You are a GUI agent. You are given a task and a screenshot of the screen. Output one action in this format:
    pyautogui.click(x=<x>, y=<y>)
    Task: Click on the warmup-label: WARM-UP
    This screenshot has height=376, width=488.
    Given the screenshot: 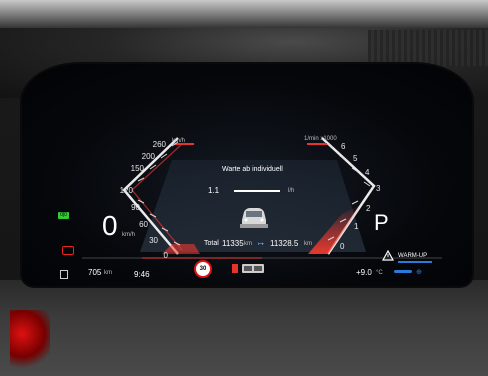 What is the action you would take?
    pyautogui.click(x=413, y=256)
    